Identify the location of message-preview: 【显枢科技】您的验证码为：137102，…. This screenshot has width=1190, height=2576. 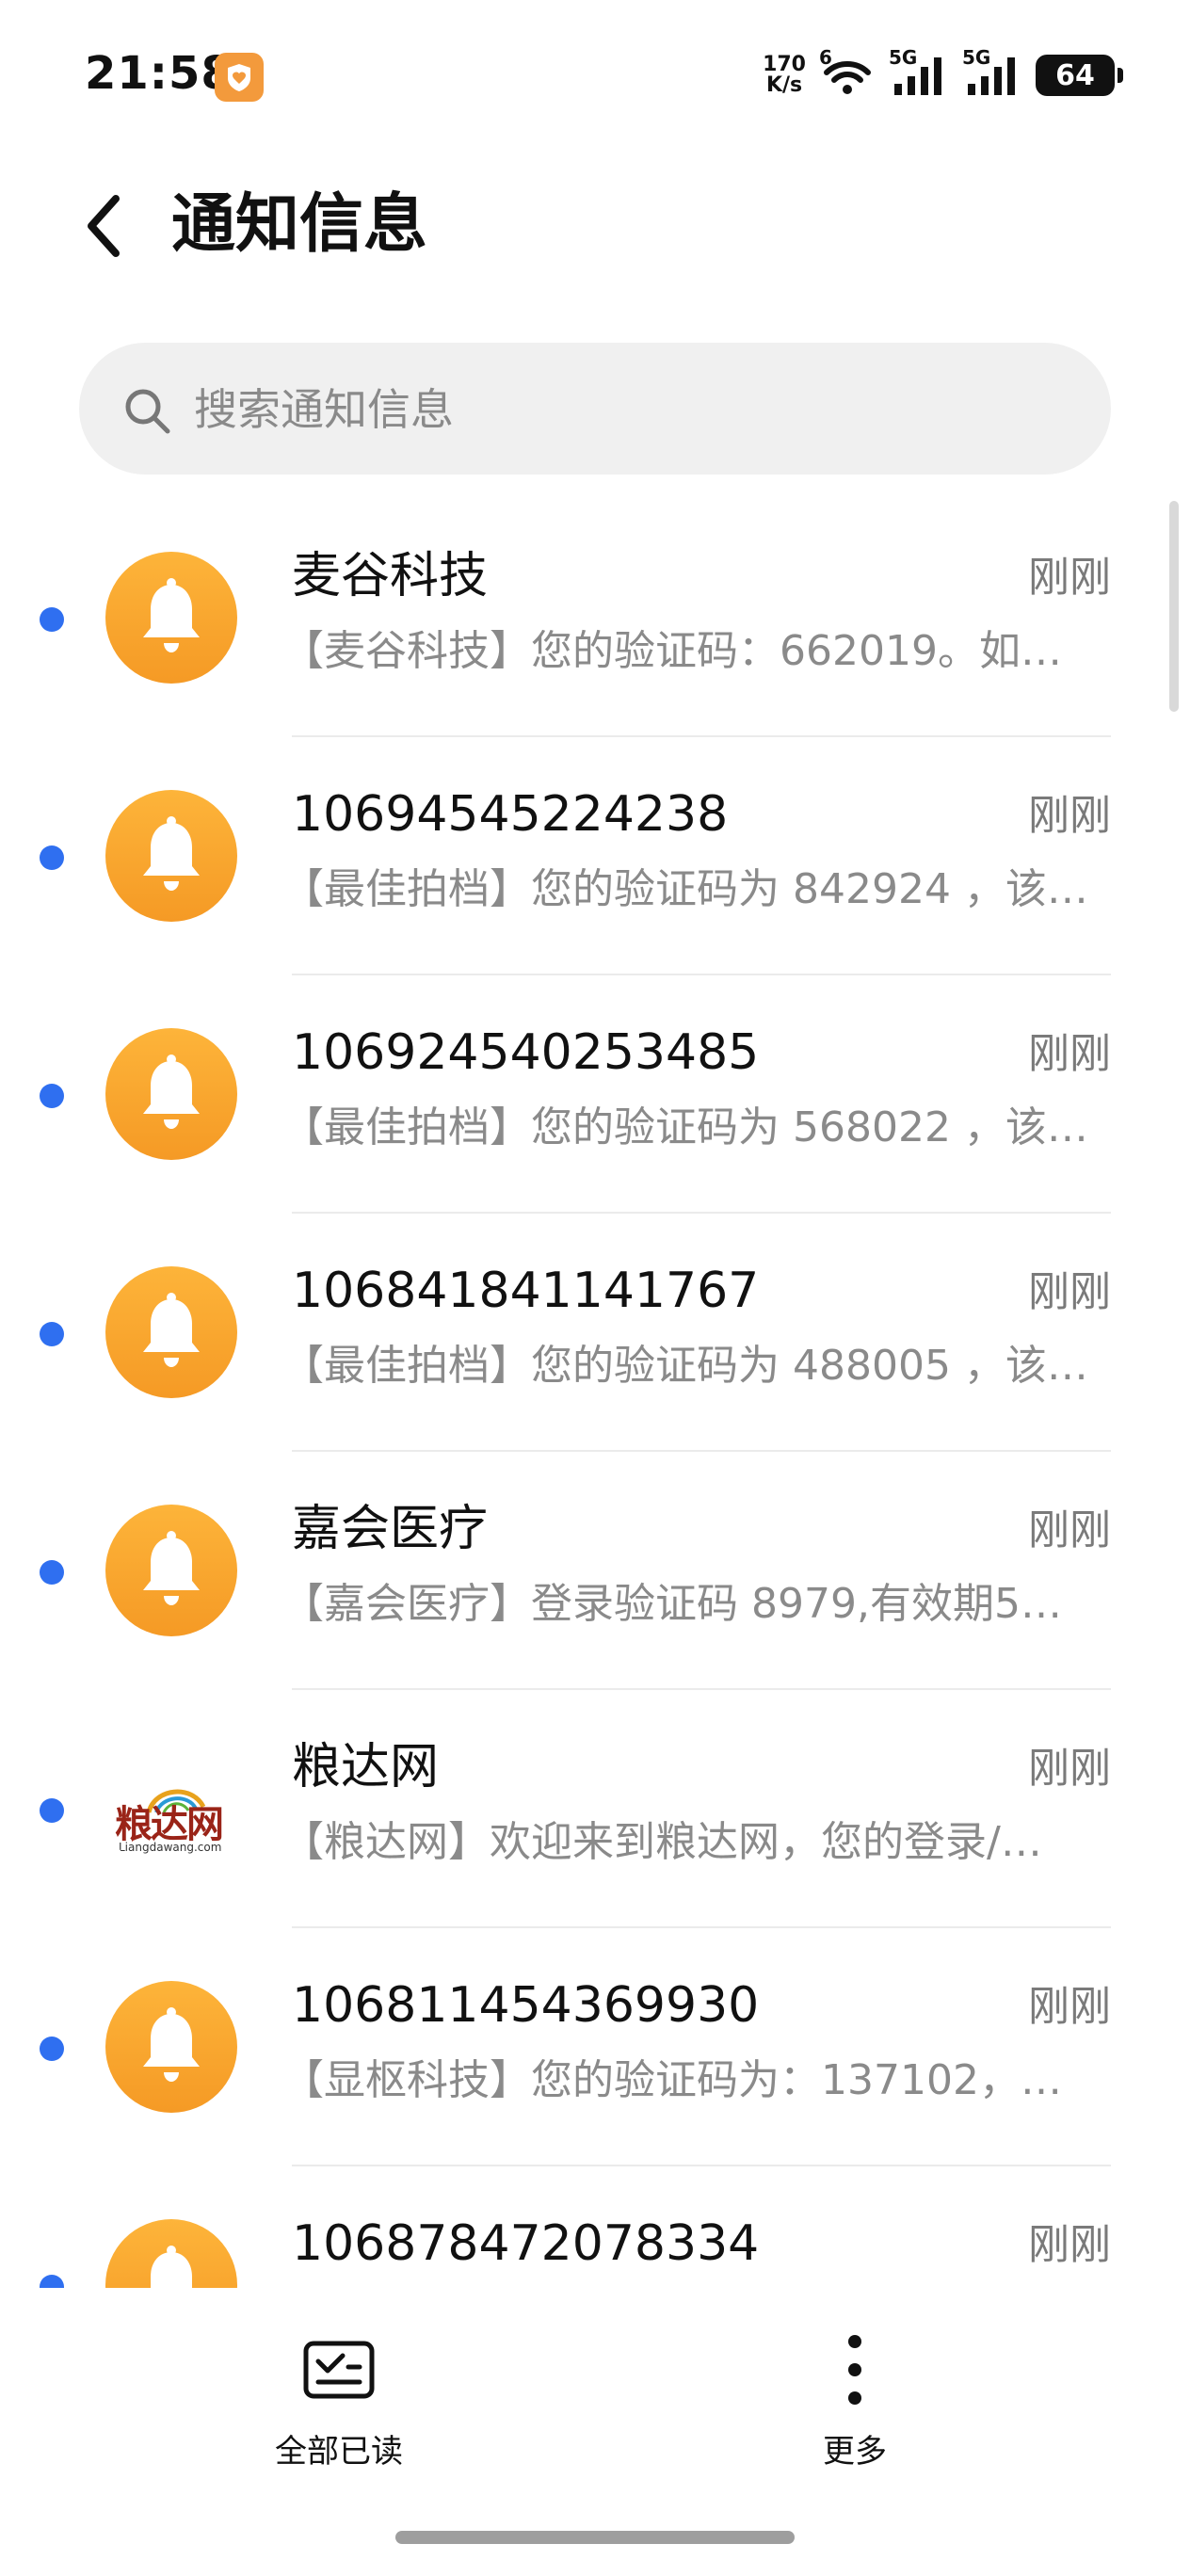
(672, 2080).